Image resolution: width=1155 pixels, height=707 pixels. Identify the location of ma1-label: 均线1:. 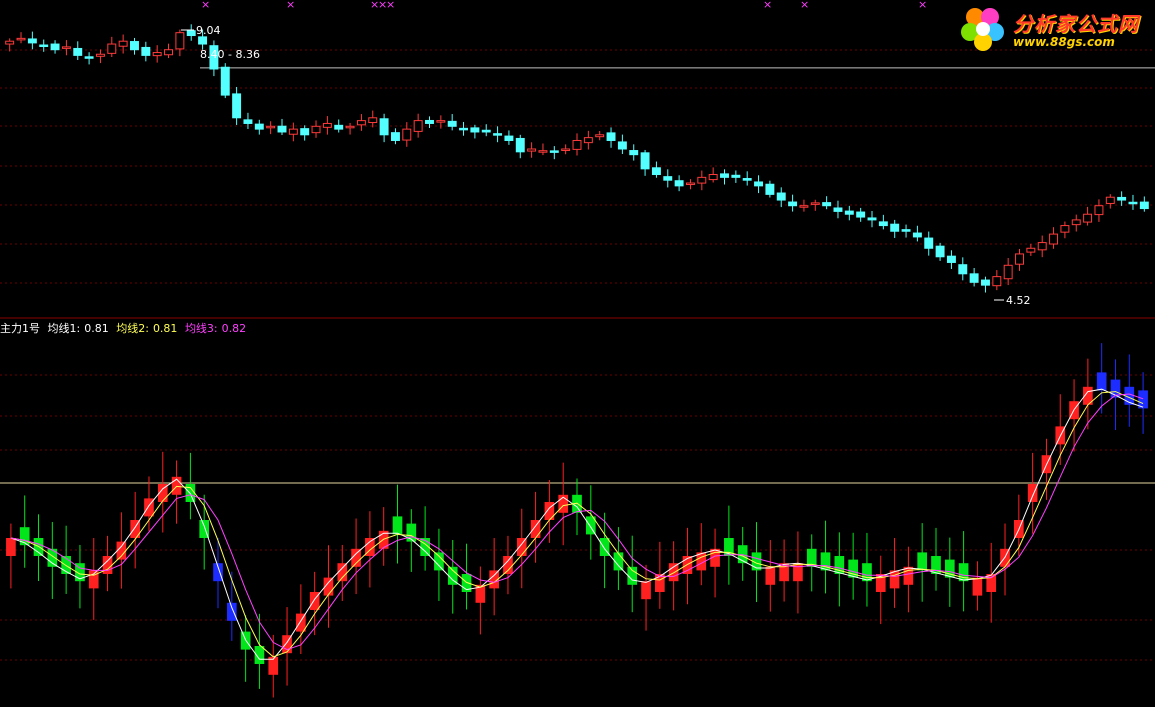
(64, 328).